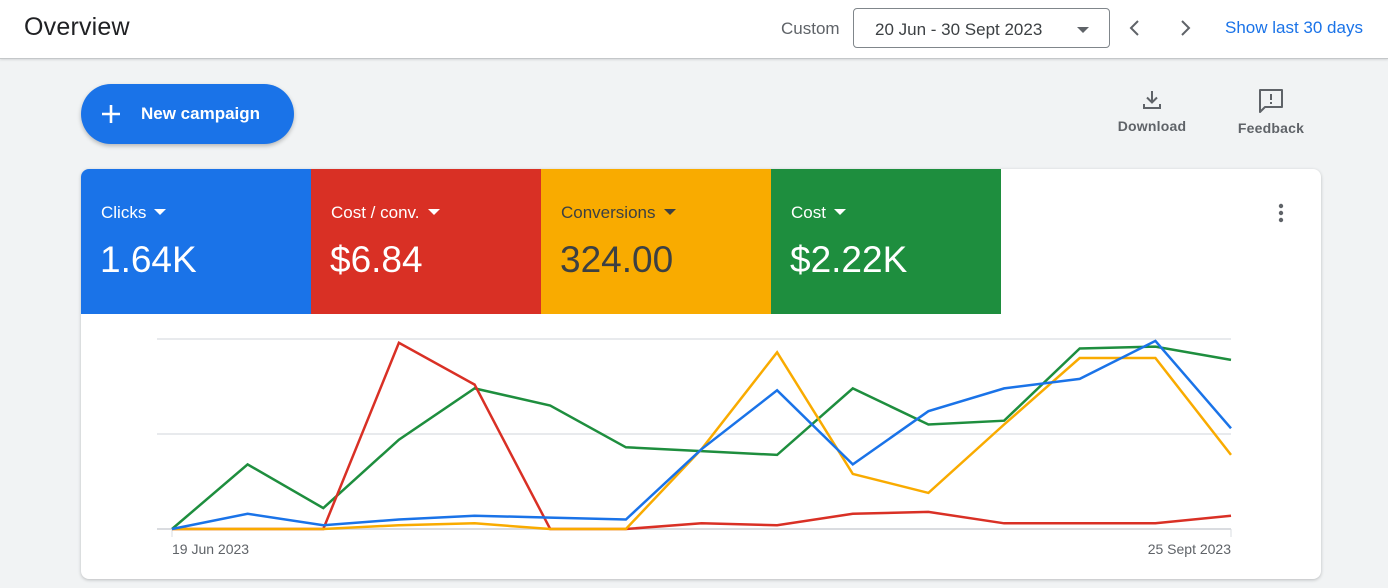 The image size is (1388, 588). What do you see at coordinates (959, 29) in the screenshot?
I see `date-range-value: 20 Jun - 30 Sept 2023` at bounding box center [959, 29].